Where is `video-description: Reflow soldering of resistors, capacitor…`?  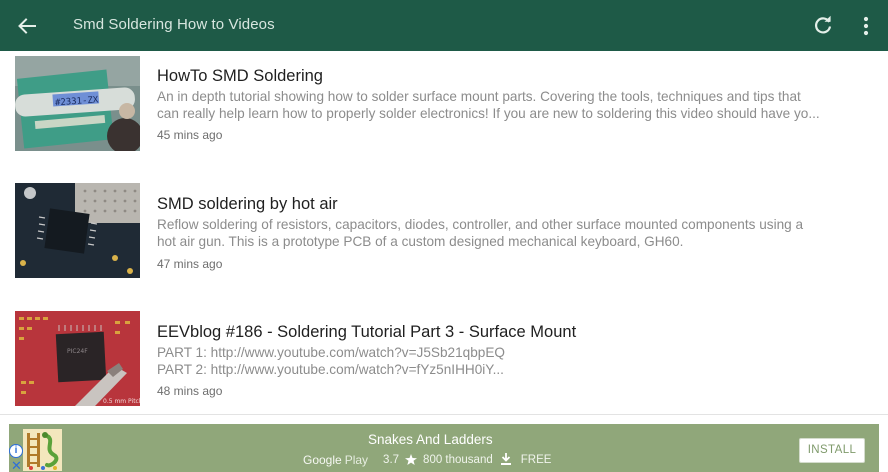 video-description: Reflow soldering of resistors, capacitor… is located at coordinates (480, 233).